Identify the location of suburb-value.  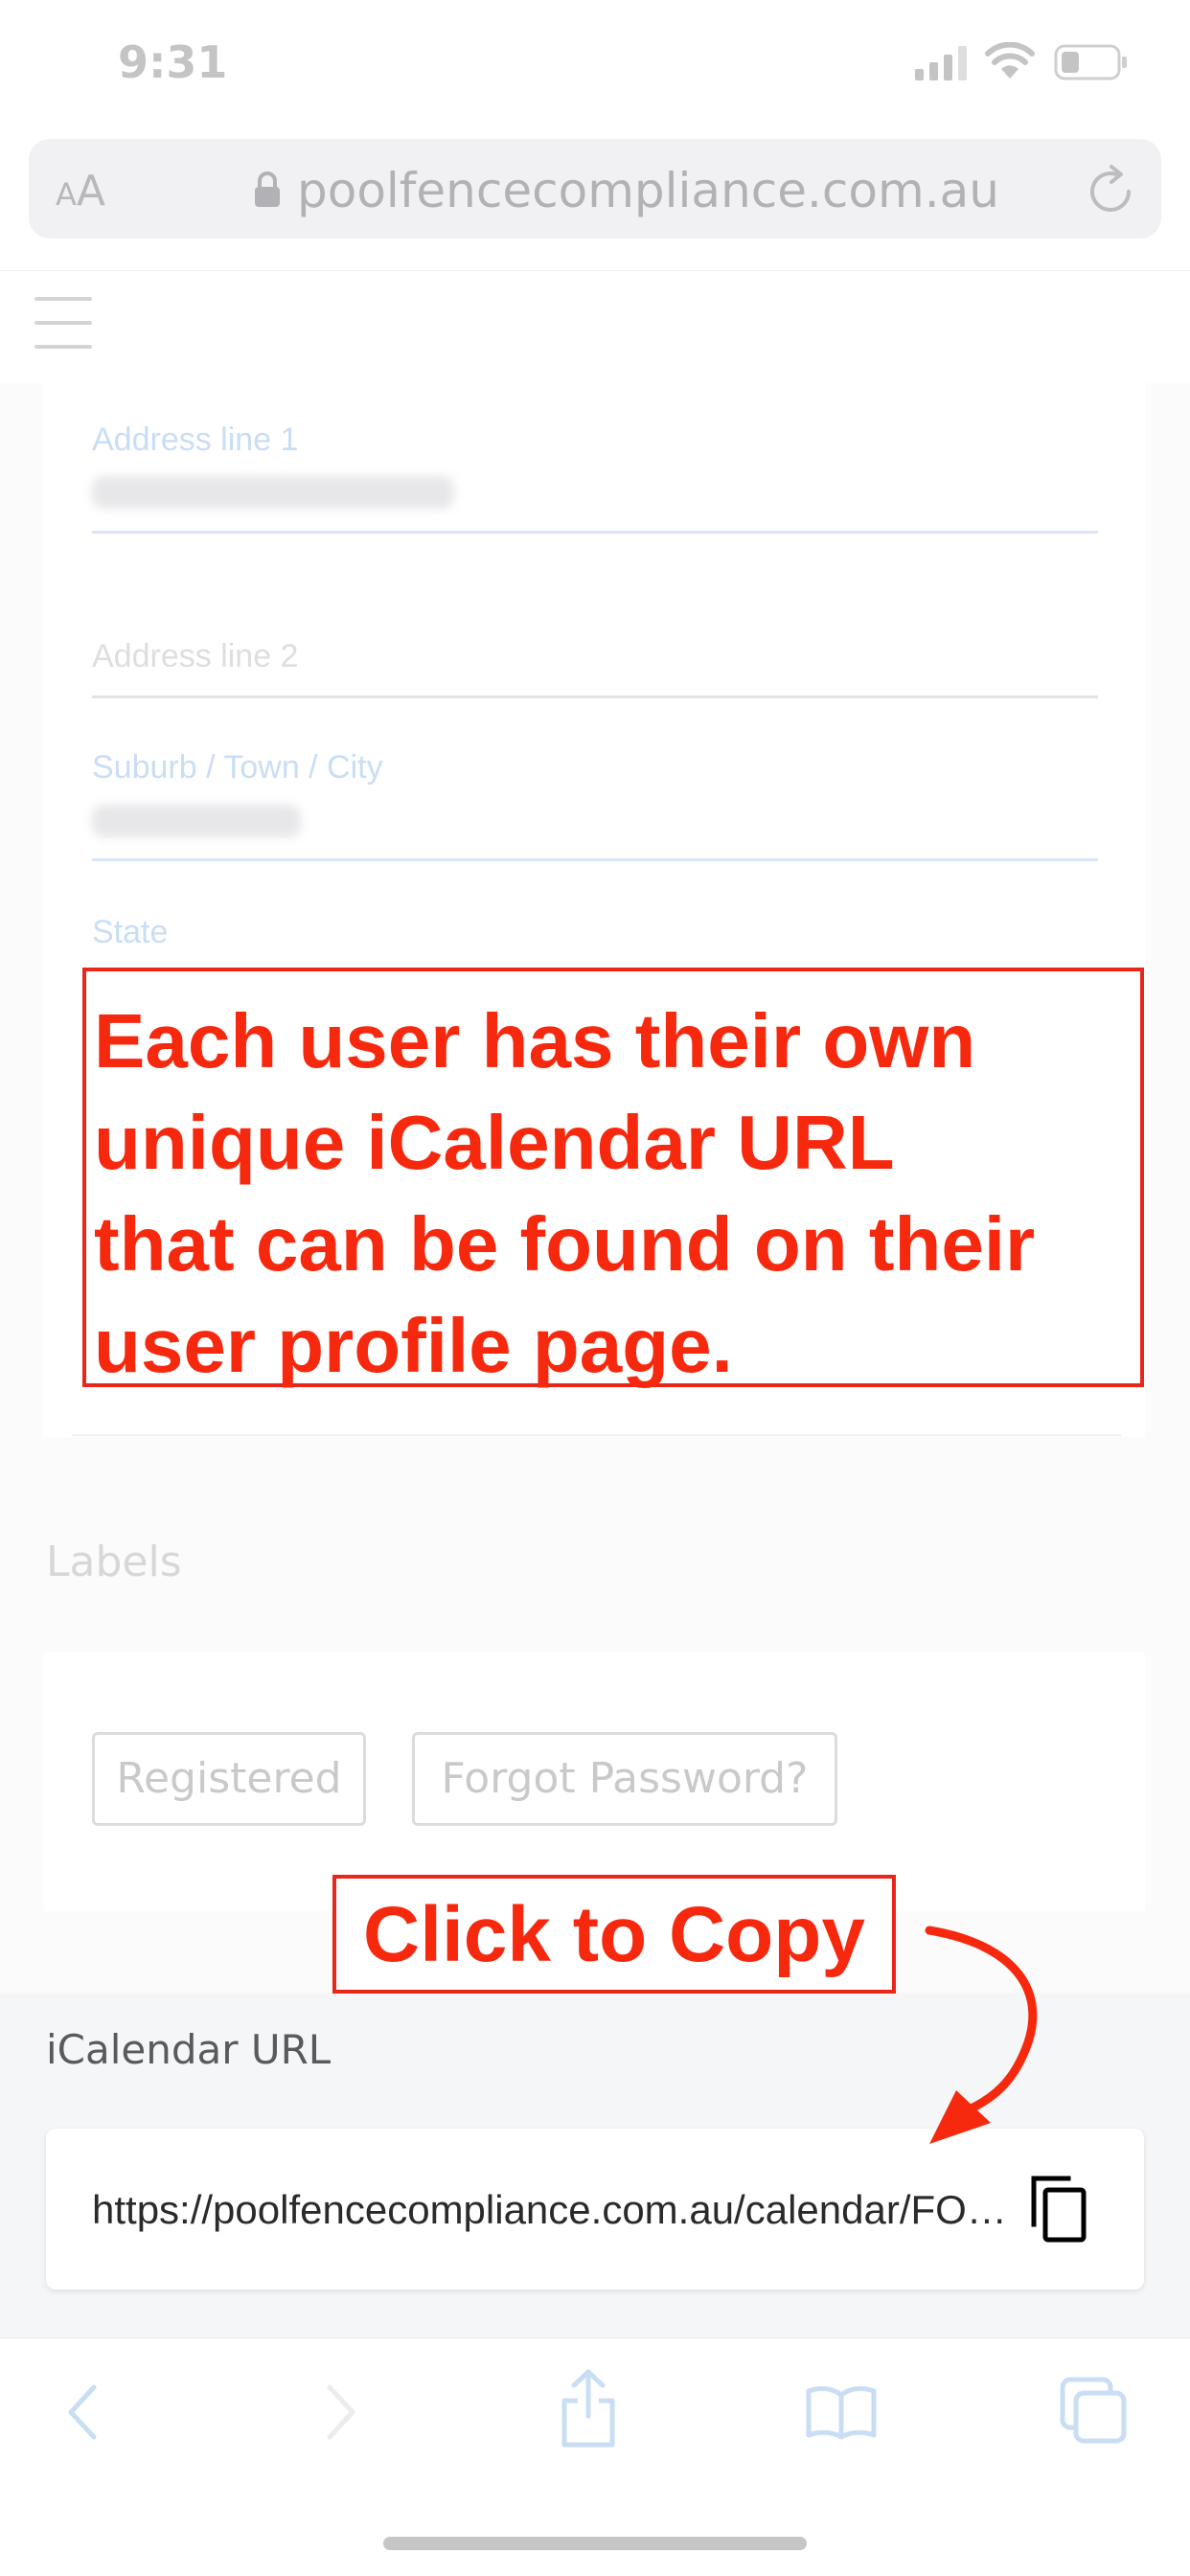
(197, 821).